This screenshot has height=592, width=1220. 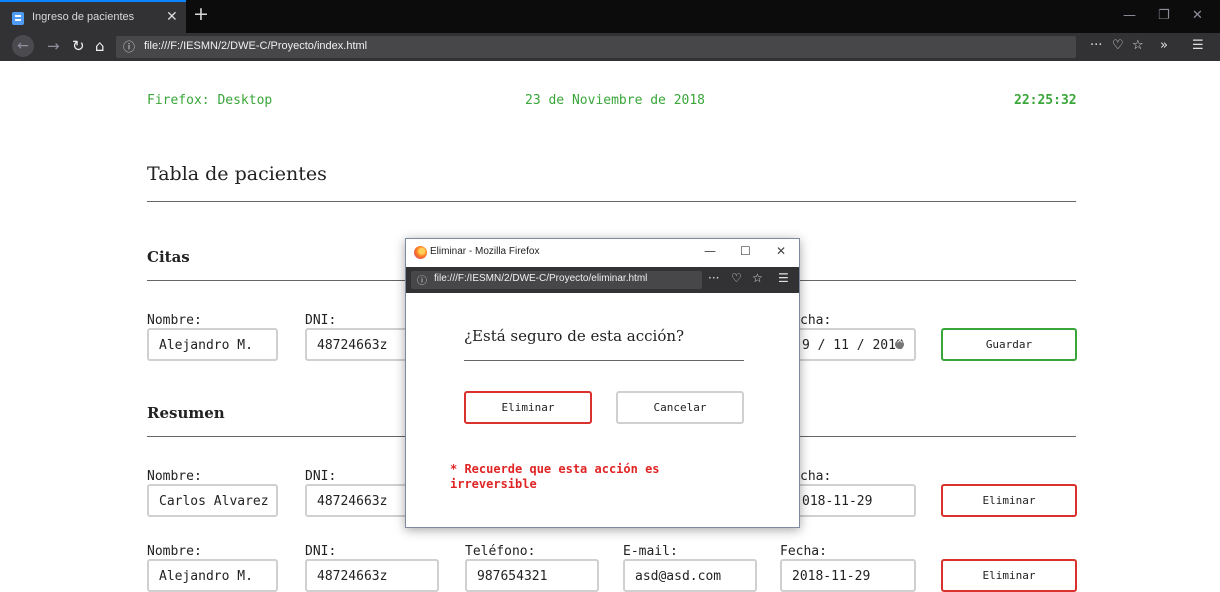 What do you see at coordinates (803, 551) in the screenshot?
I see `fecha-label: Fecha:` at bounding box center [803, 551].